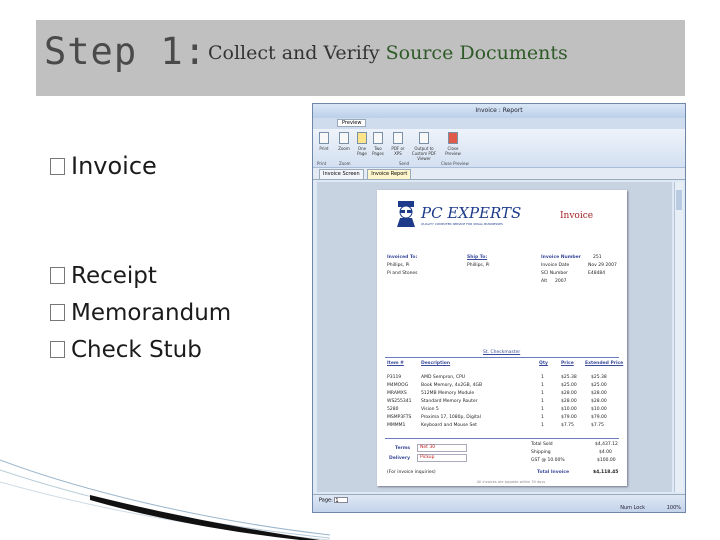  What do you see at coordinates (453, 151) in the screenshot?
I see `button-label: Close Preview` at bounding box center [453, 151].